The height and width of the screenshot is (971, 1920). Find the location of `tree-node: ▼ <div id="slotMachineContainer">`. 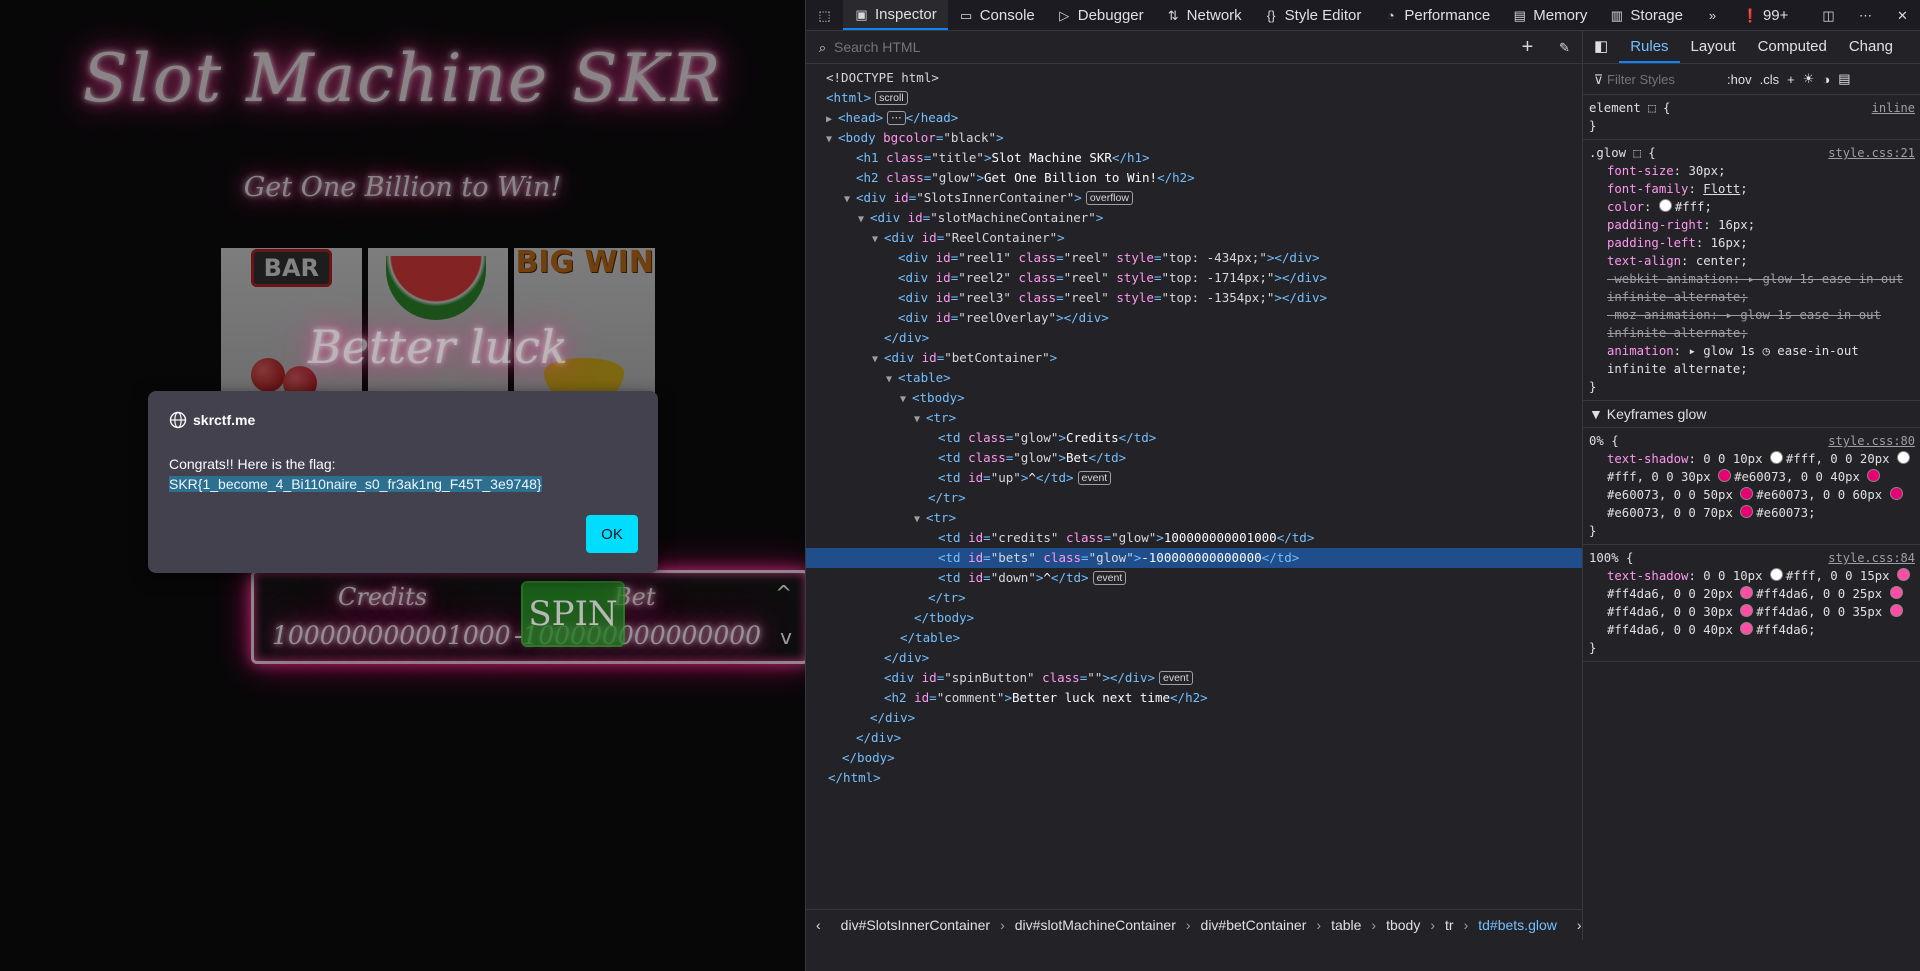

tree-node: ▼ <div id="slotMachineContainer"> is located at coordinates (1194, 218).